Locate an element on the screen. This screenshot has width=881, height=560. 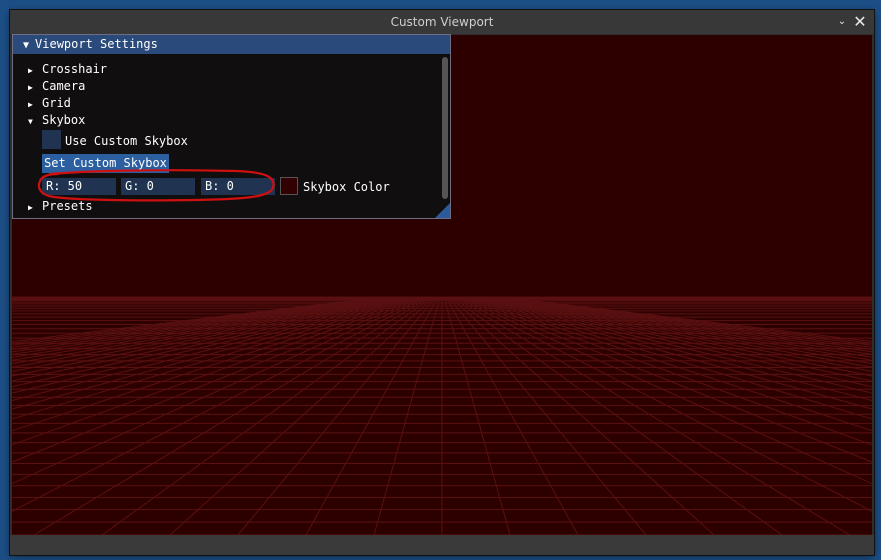
skybox-g-field: G: 0 is located at coordinates (158, 186).